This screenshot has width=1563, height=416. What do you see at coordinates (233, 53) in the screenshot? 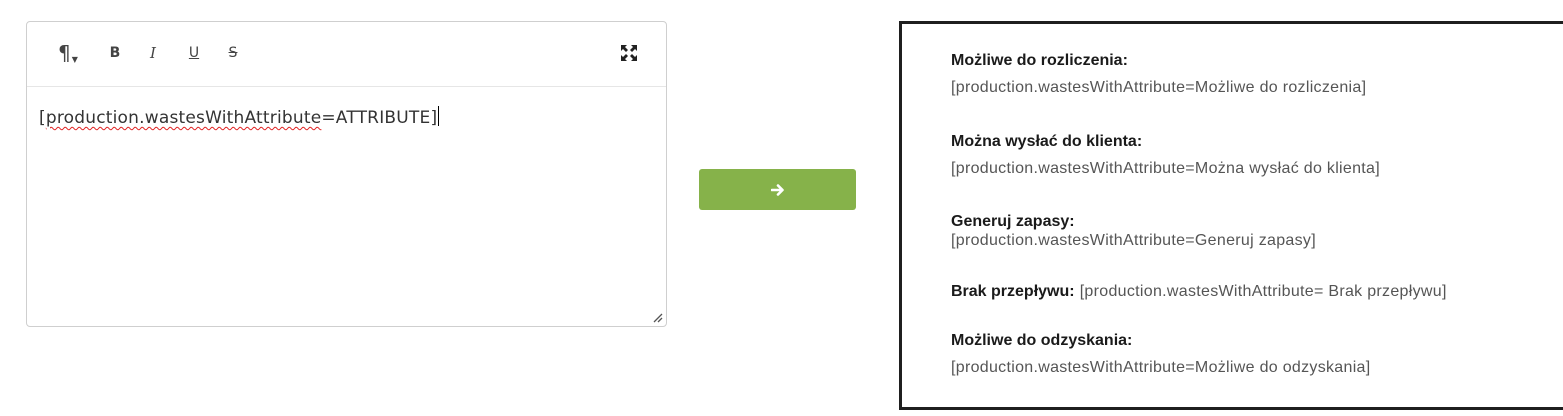
I see `strikethrough-button: S` at bounding box center [233, 53].